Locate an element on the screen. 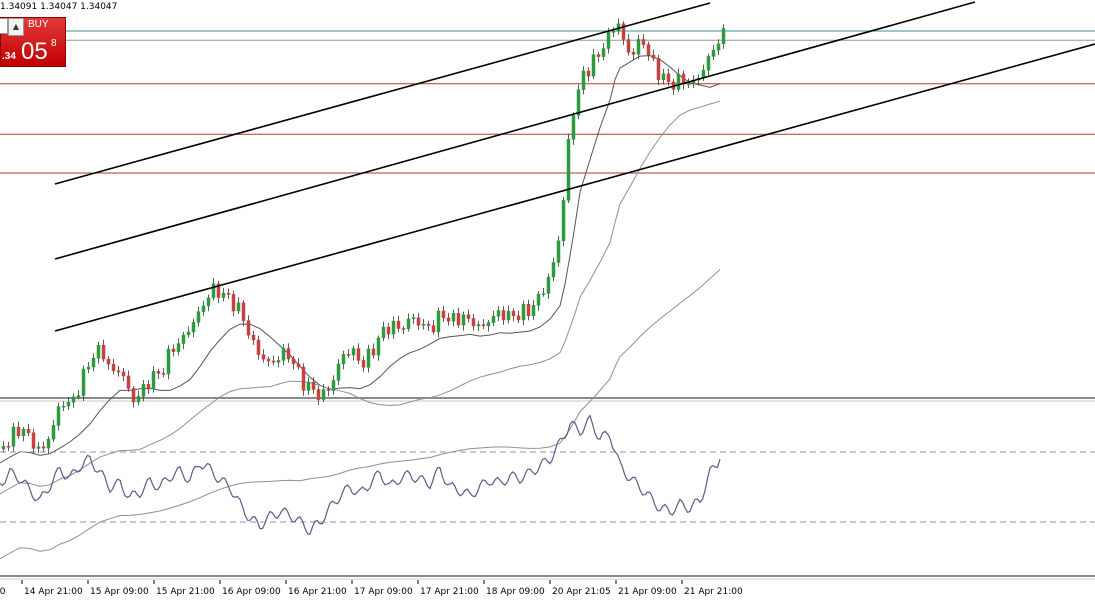  buy-button: BUY is located at coordinates (38, 24).